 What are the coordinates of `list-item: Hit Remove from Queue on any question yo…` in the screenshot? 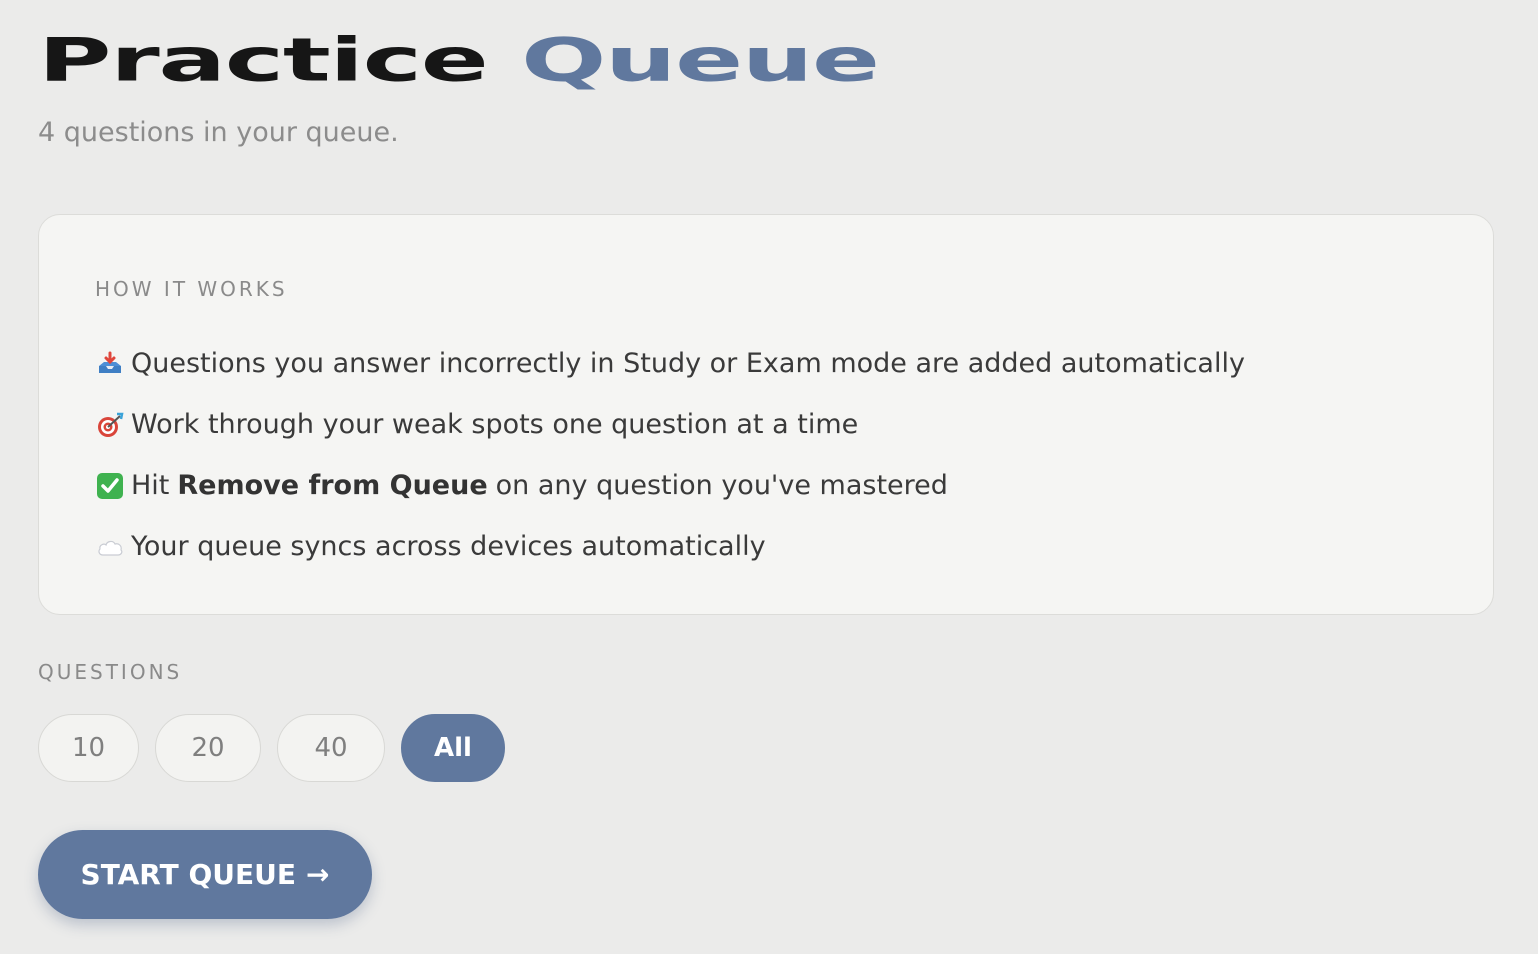 It's located at (670, 485).